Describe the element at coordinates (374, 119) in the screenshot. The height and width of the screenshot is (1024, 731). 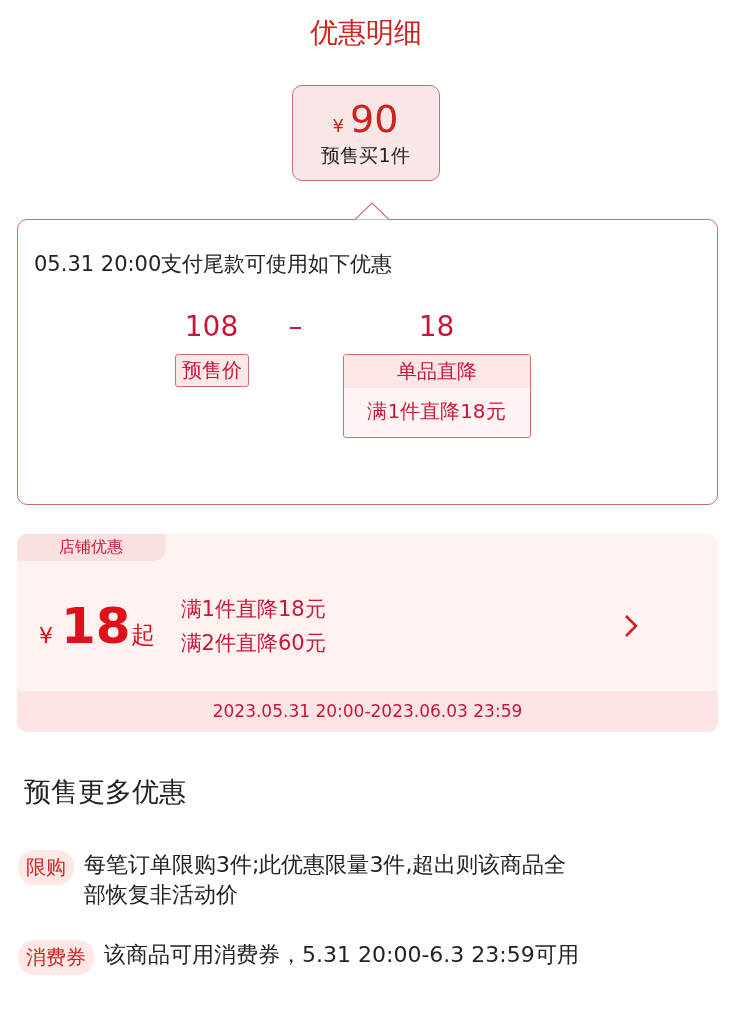
I see `price-amount: 90` at that location.